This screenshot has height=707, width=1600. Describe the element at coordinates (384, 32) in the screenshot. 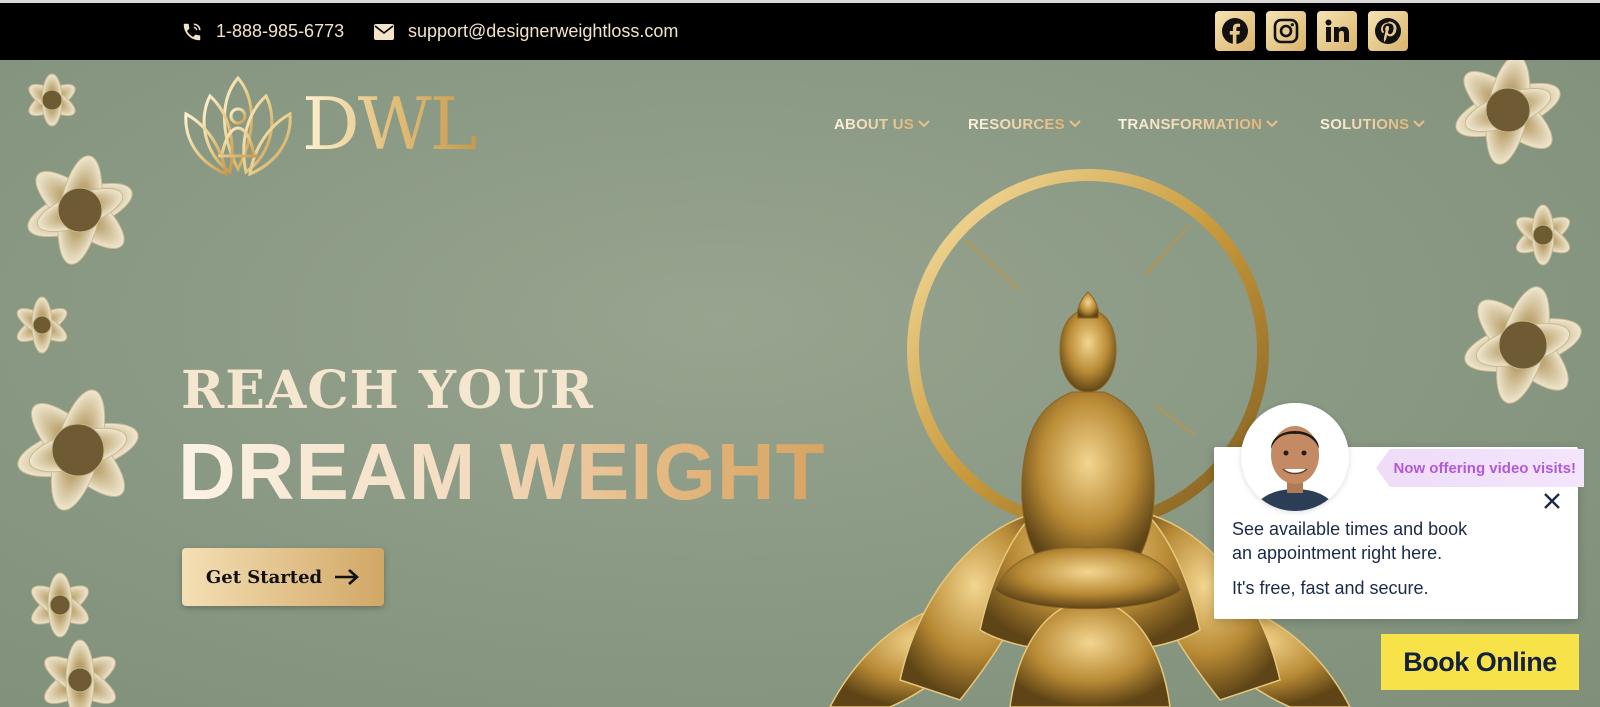

I see `envelope-icon` at that location.